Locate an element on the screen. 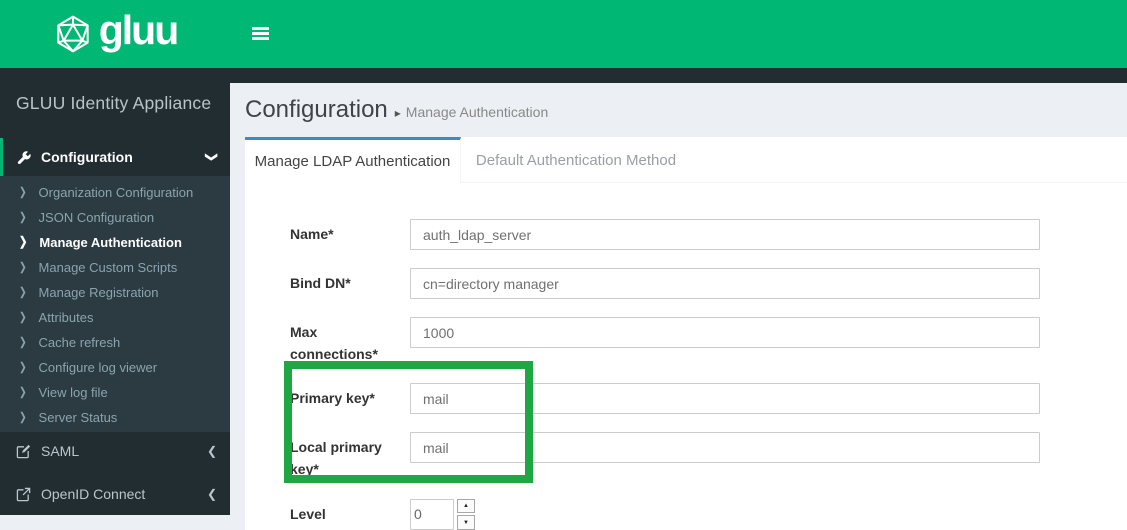 This screenshot has height=530, width=1127. gluu-icosahedron-icon is located at coordinates (73, 34).